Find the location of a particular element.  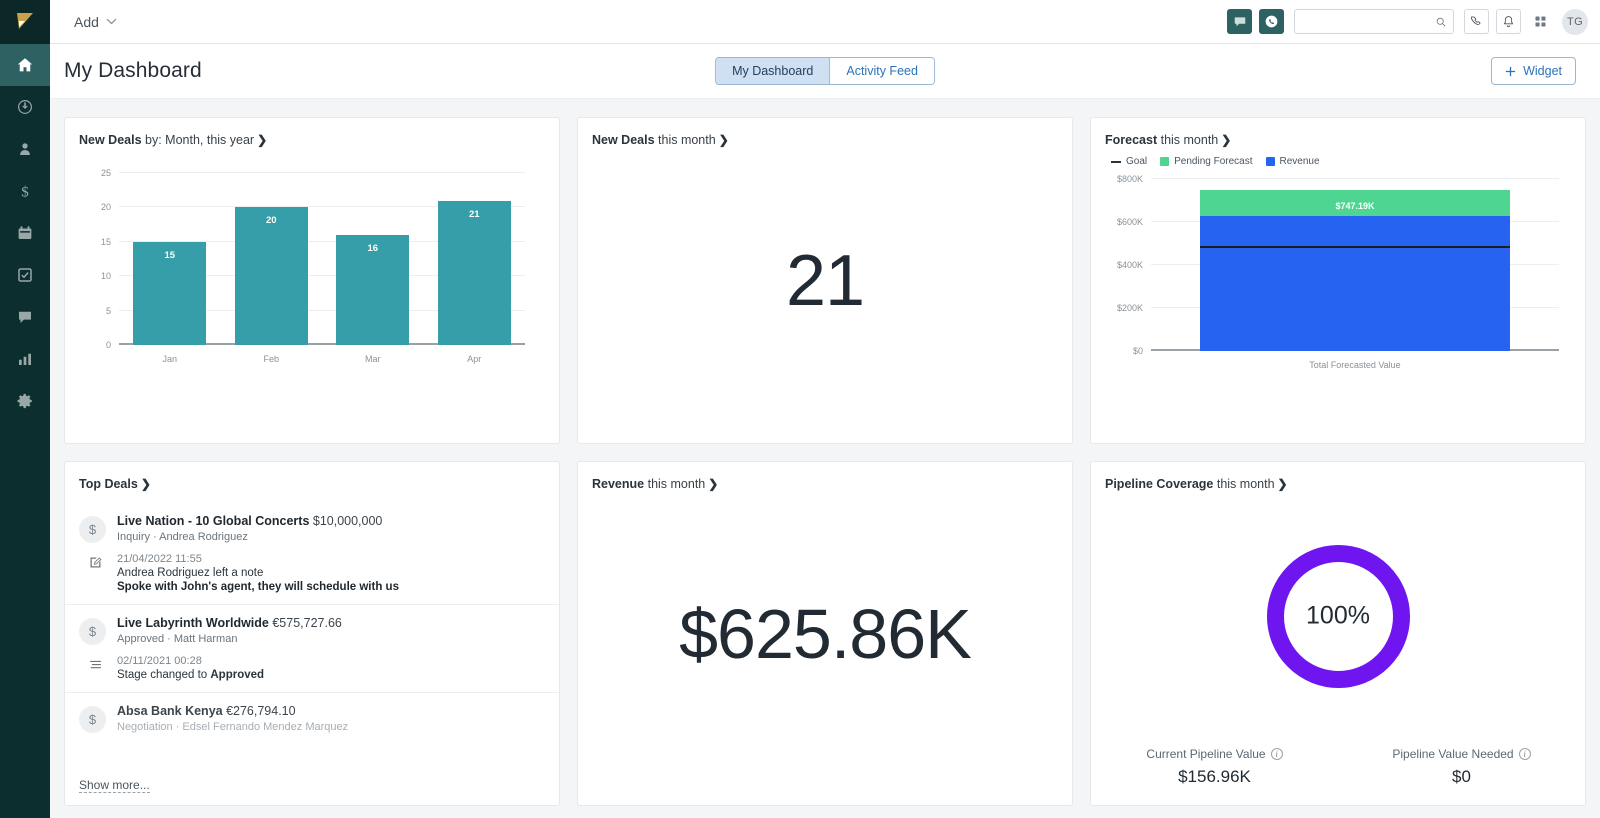

bar-column: 21 Apr is located at coordinates (475, 268).